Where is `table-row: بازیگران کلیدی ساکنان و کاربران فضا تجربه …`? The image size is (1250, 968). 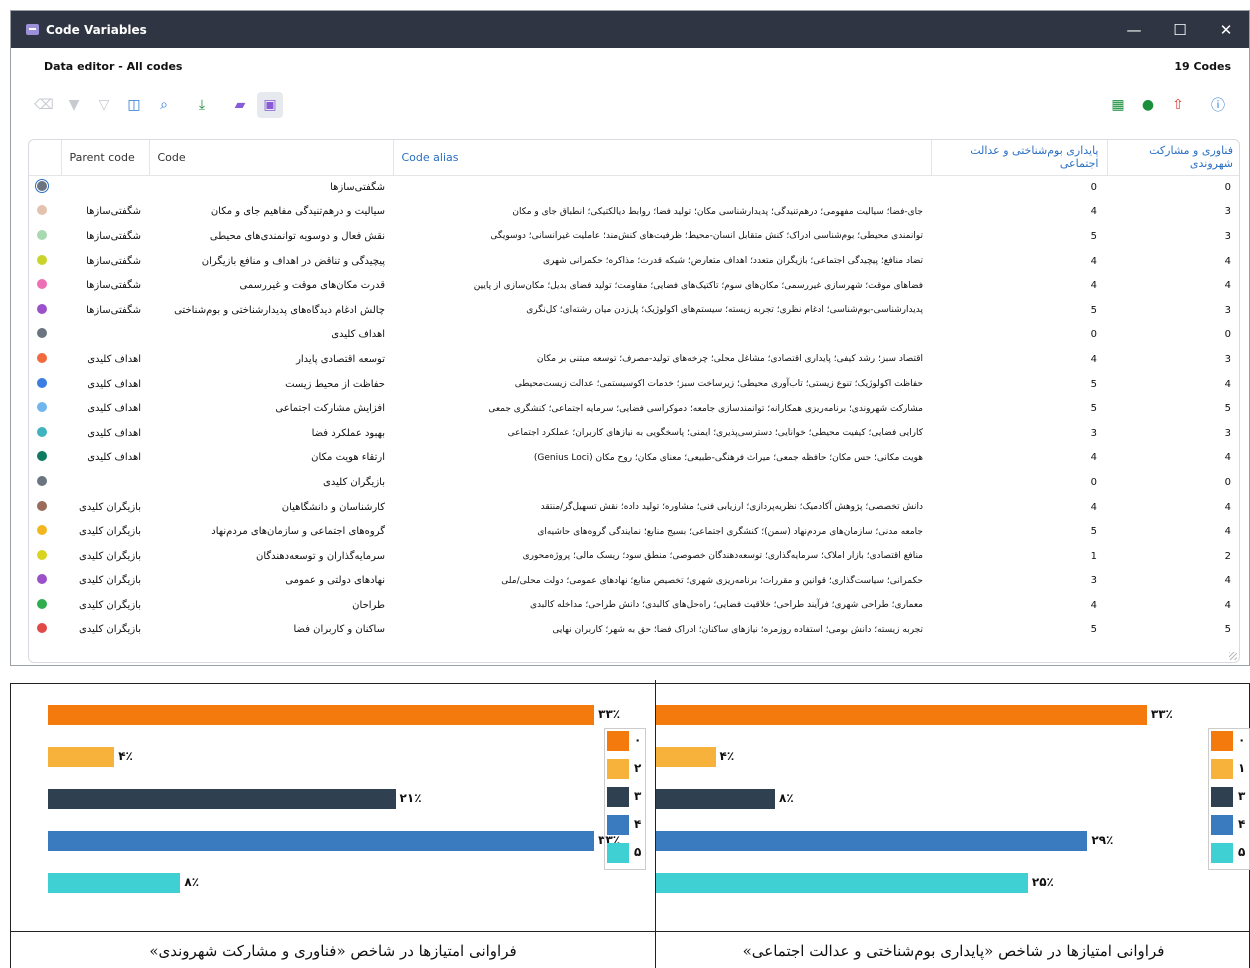 table-row: بازیگران کلیدی ساکنان و کاربران فضا تجربه … is located at coordinates (634, 630).